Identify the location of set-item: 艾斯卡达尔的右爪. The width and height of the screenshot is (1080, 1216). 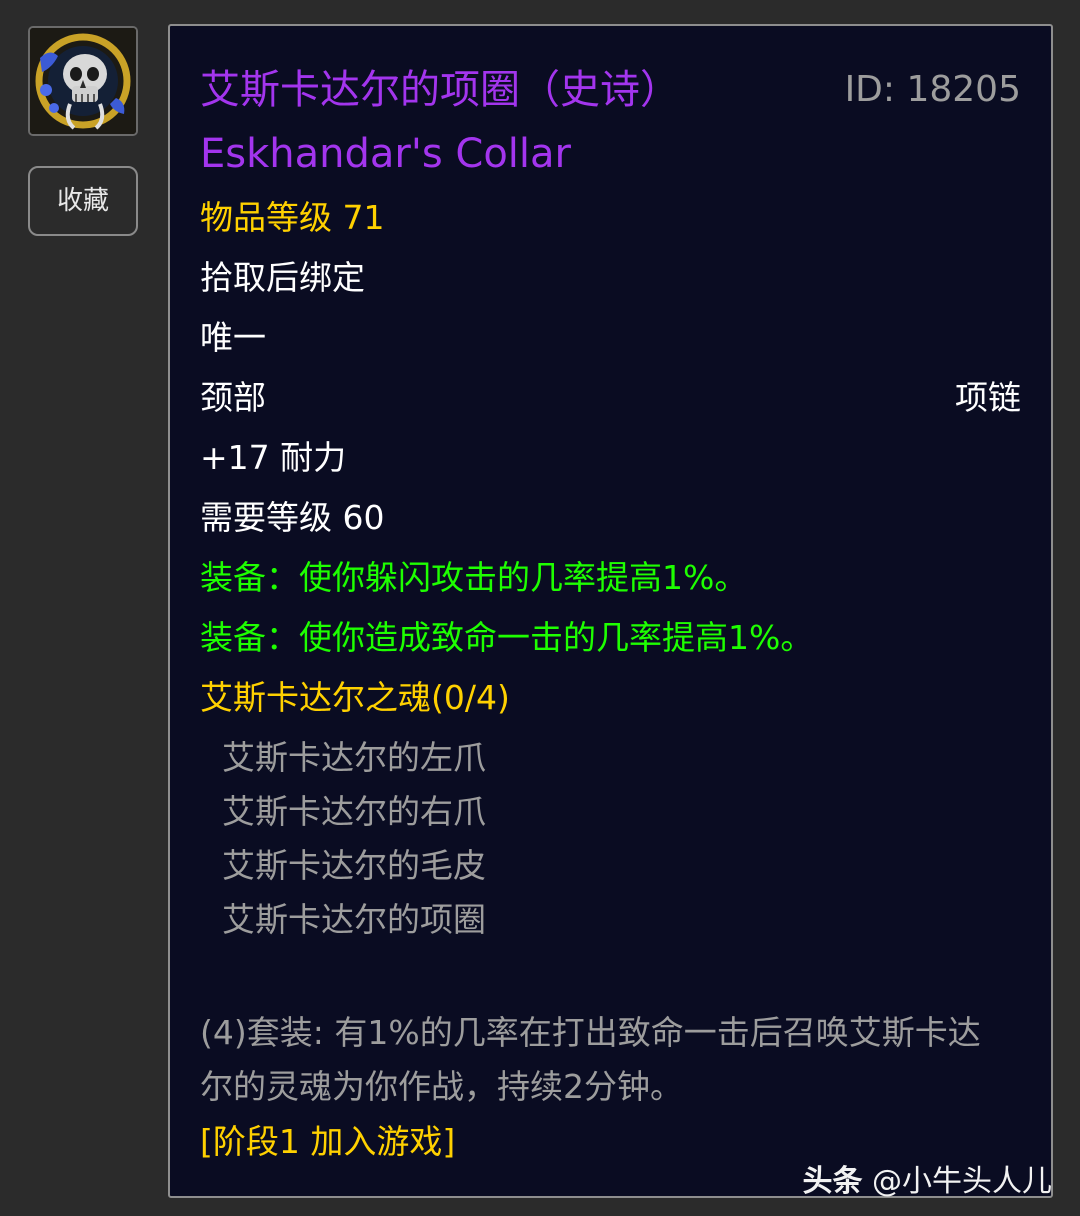
(621, 812).